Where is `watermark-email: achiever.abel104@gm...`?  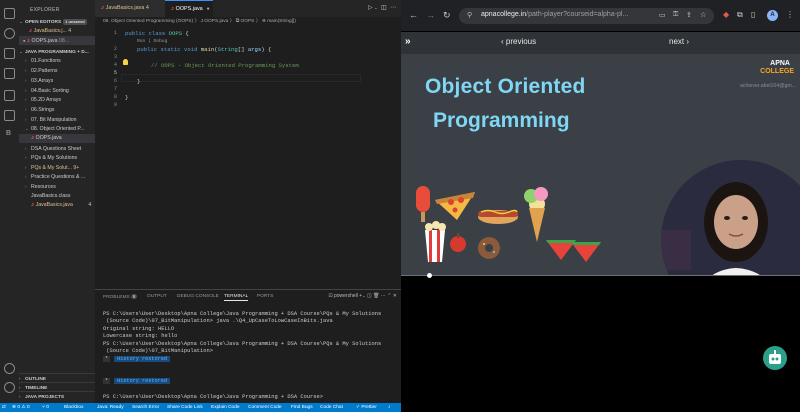
watermark-email: achiever.abel104@gm... is located at coordinates (767, 86).